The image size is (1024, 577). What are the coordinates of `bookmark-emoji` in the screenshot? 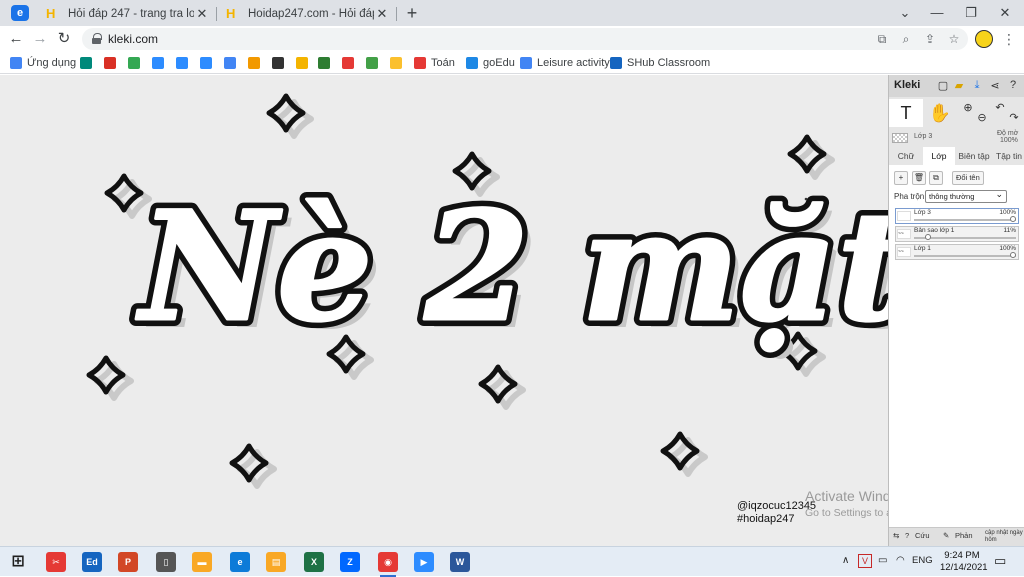 It's located at (398, 63).